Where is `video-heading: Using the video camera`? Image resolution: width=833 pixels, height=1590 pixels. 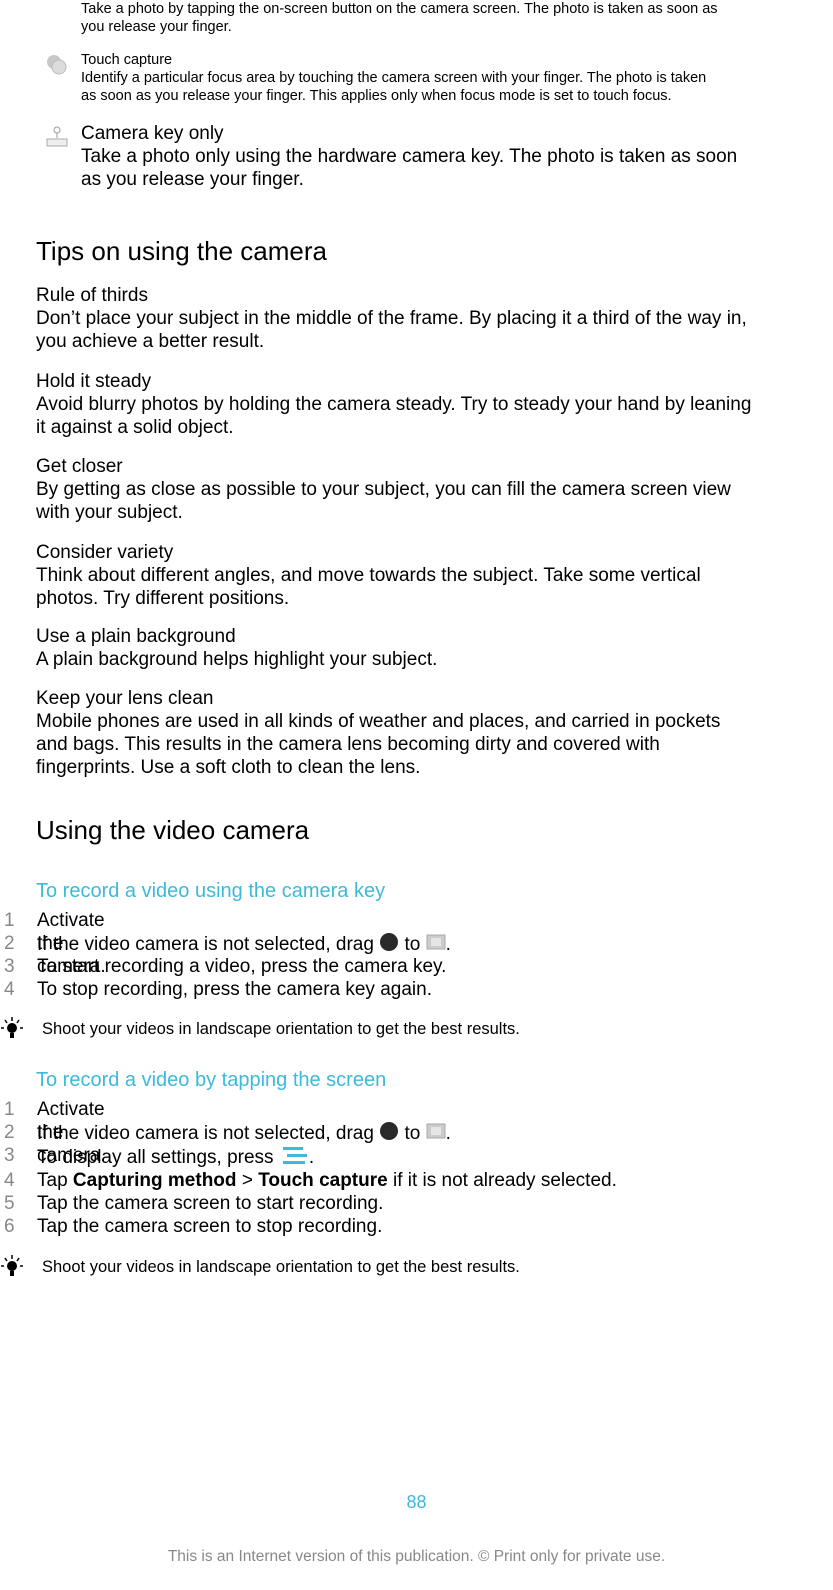 video-heading: Using the video camera is located at coordinates (173, 830).